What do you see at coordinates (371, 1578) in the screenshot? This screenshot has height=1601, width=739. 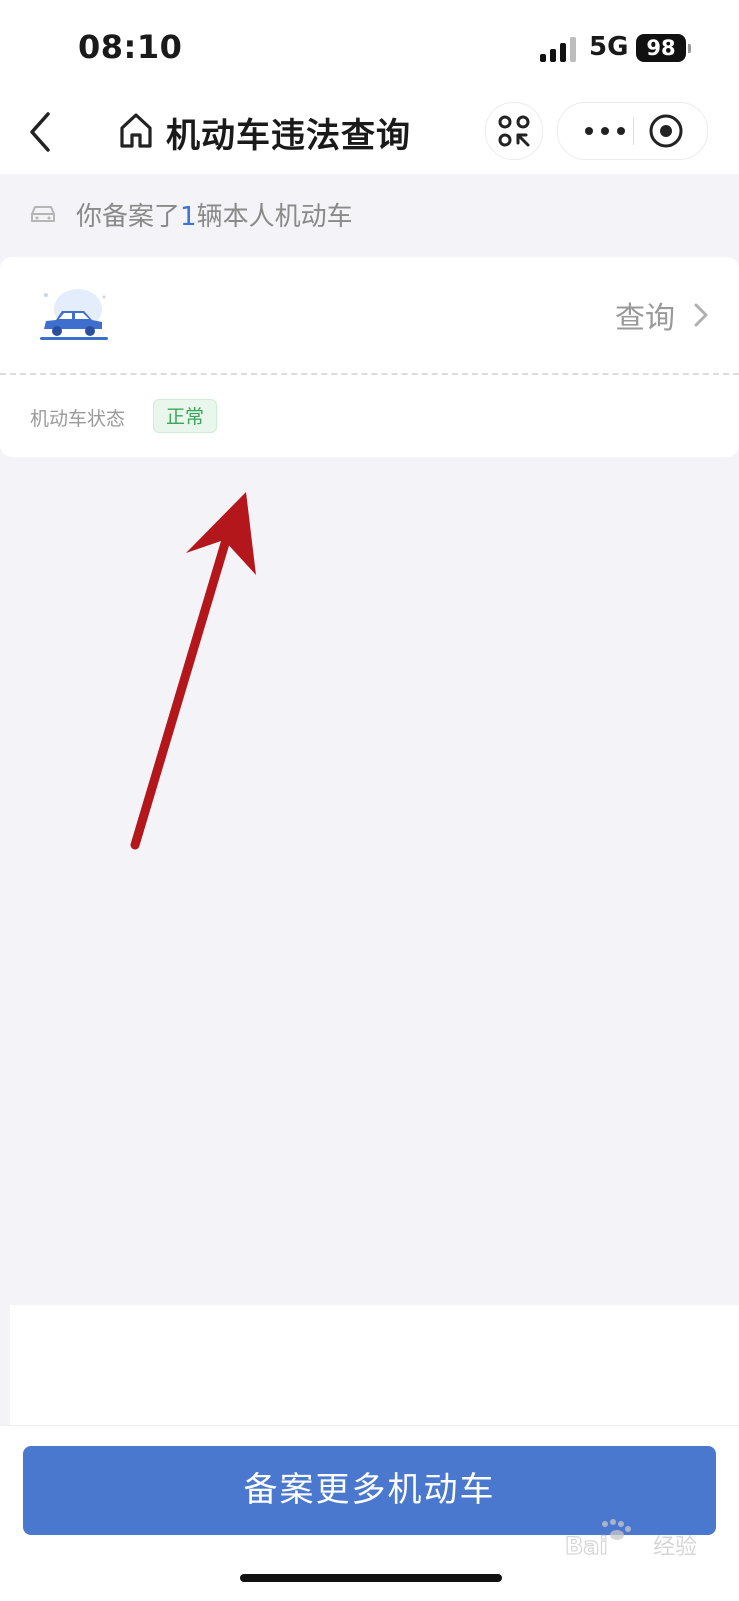 I see `home-indicator` at bounding box center [371, 1578].